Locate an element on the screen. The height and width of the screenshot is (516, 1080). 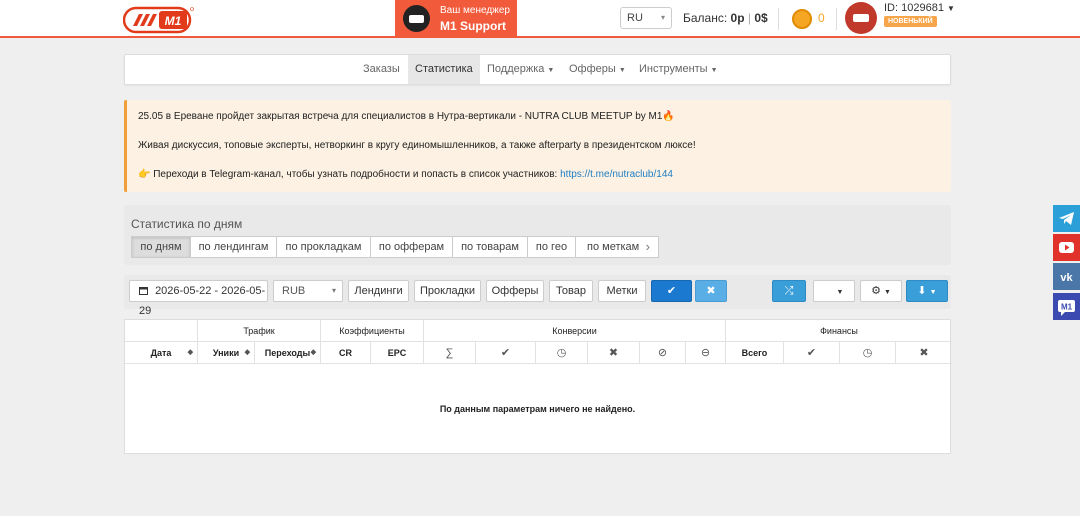
balance: Баланс: 0р | 0$ is located at coordinates (725, 18).